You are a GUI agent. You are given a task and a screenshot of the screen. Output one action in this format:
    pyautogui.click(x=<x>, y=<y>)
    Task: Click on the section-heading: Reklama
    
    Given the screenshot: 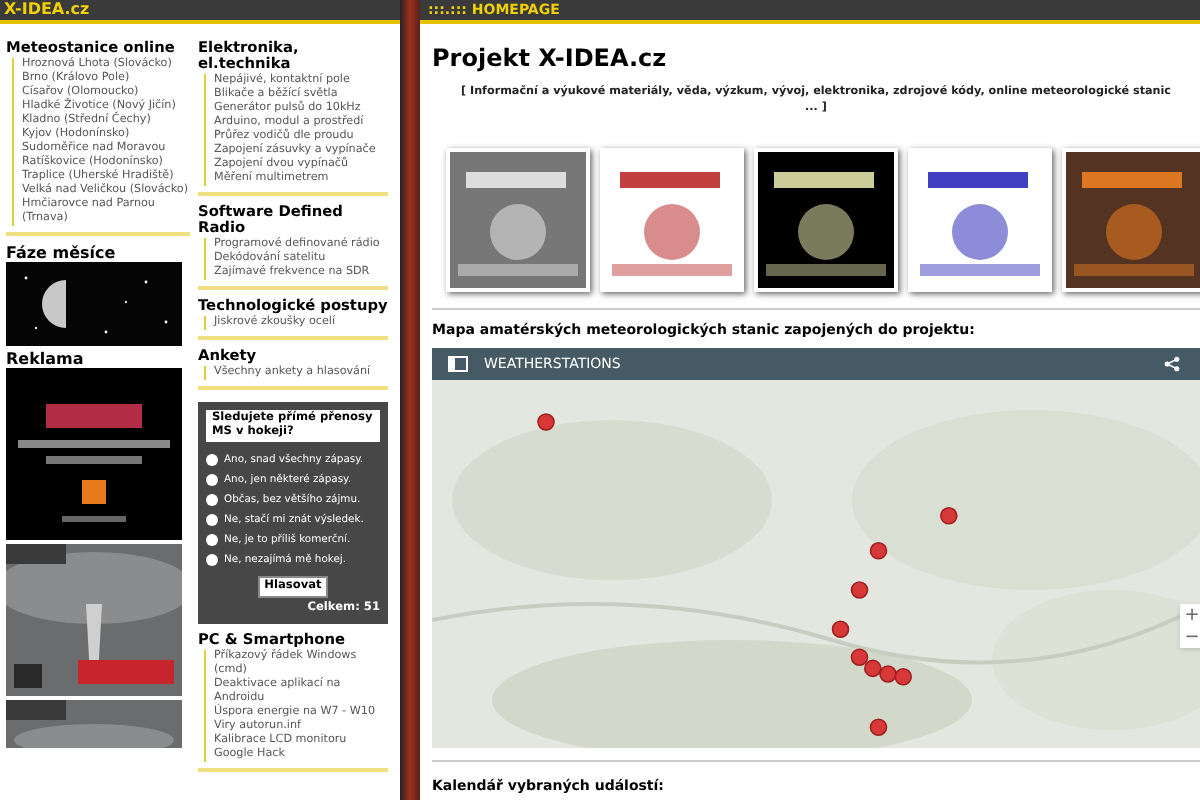 What is the action you would take?
    pyautogui.click(x=46, y=359)
    